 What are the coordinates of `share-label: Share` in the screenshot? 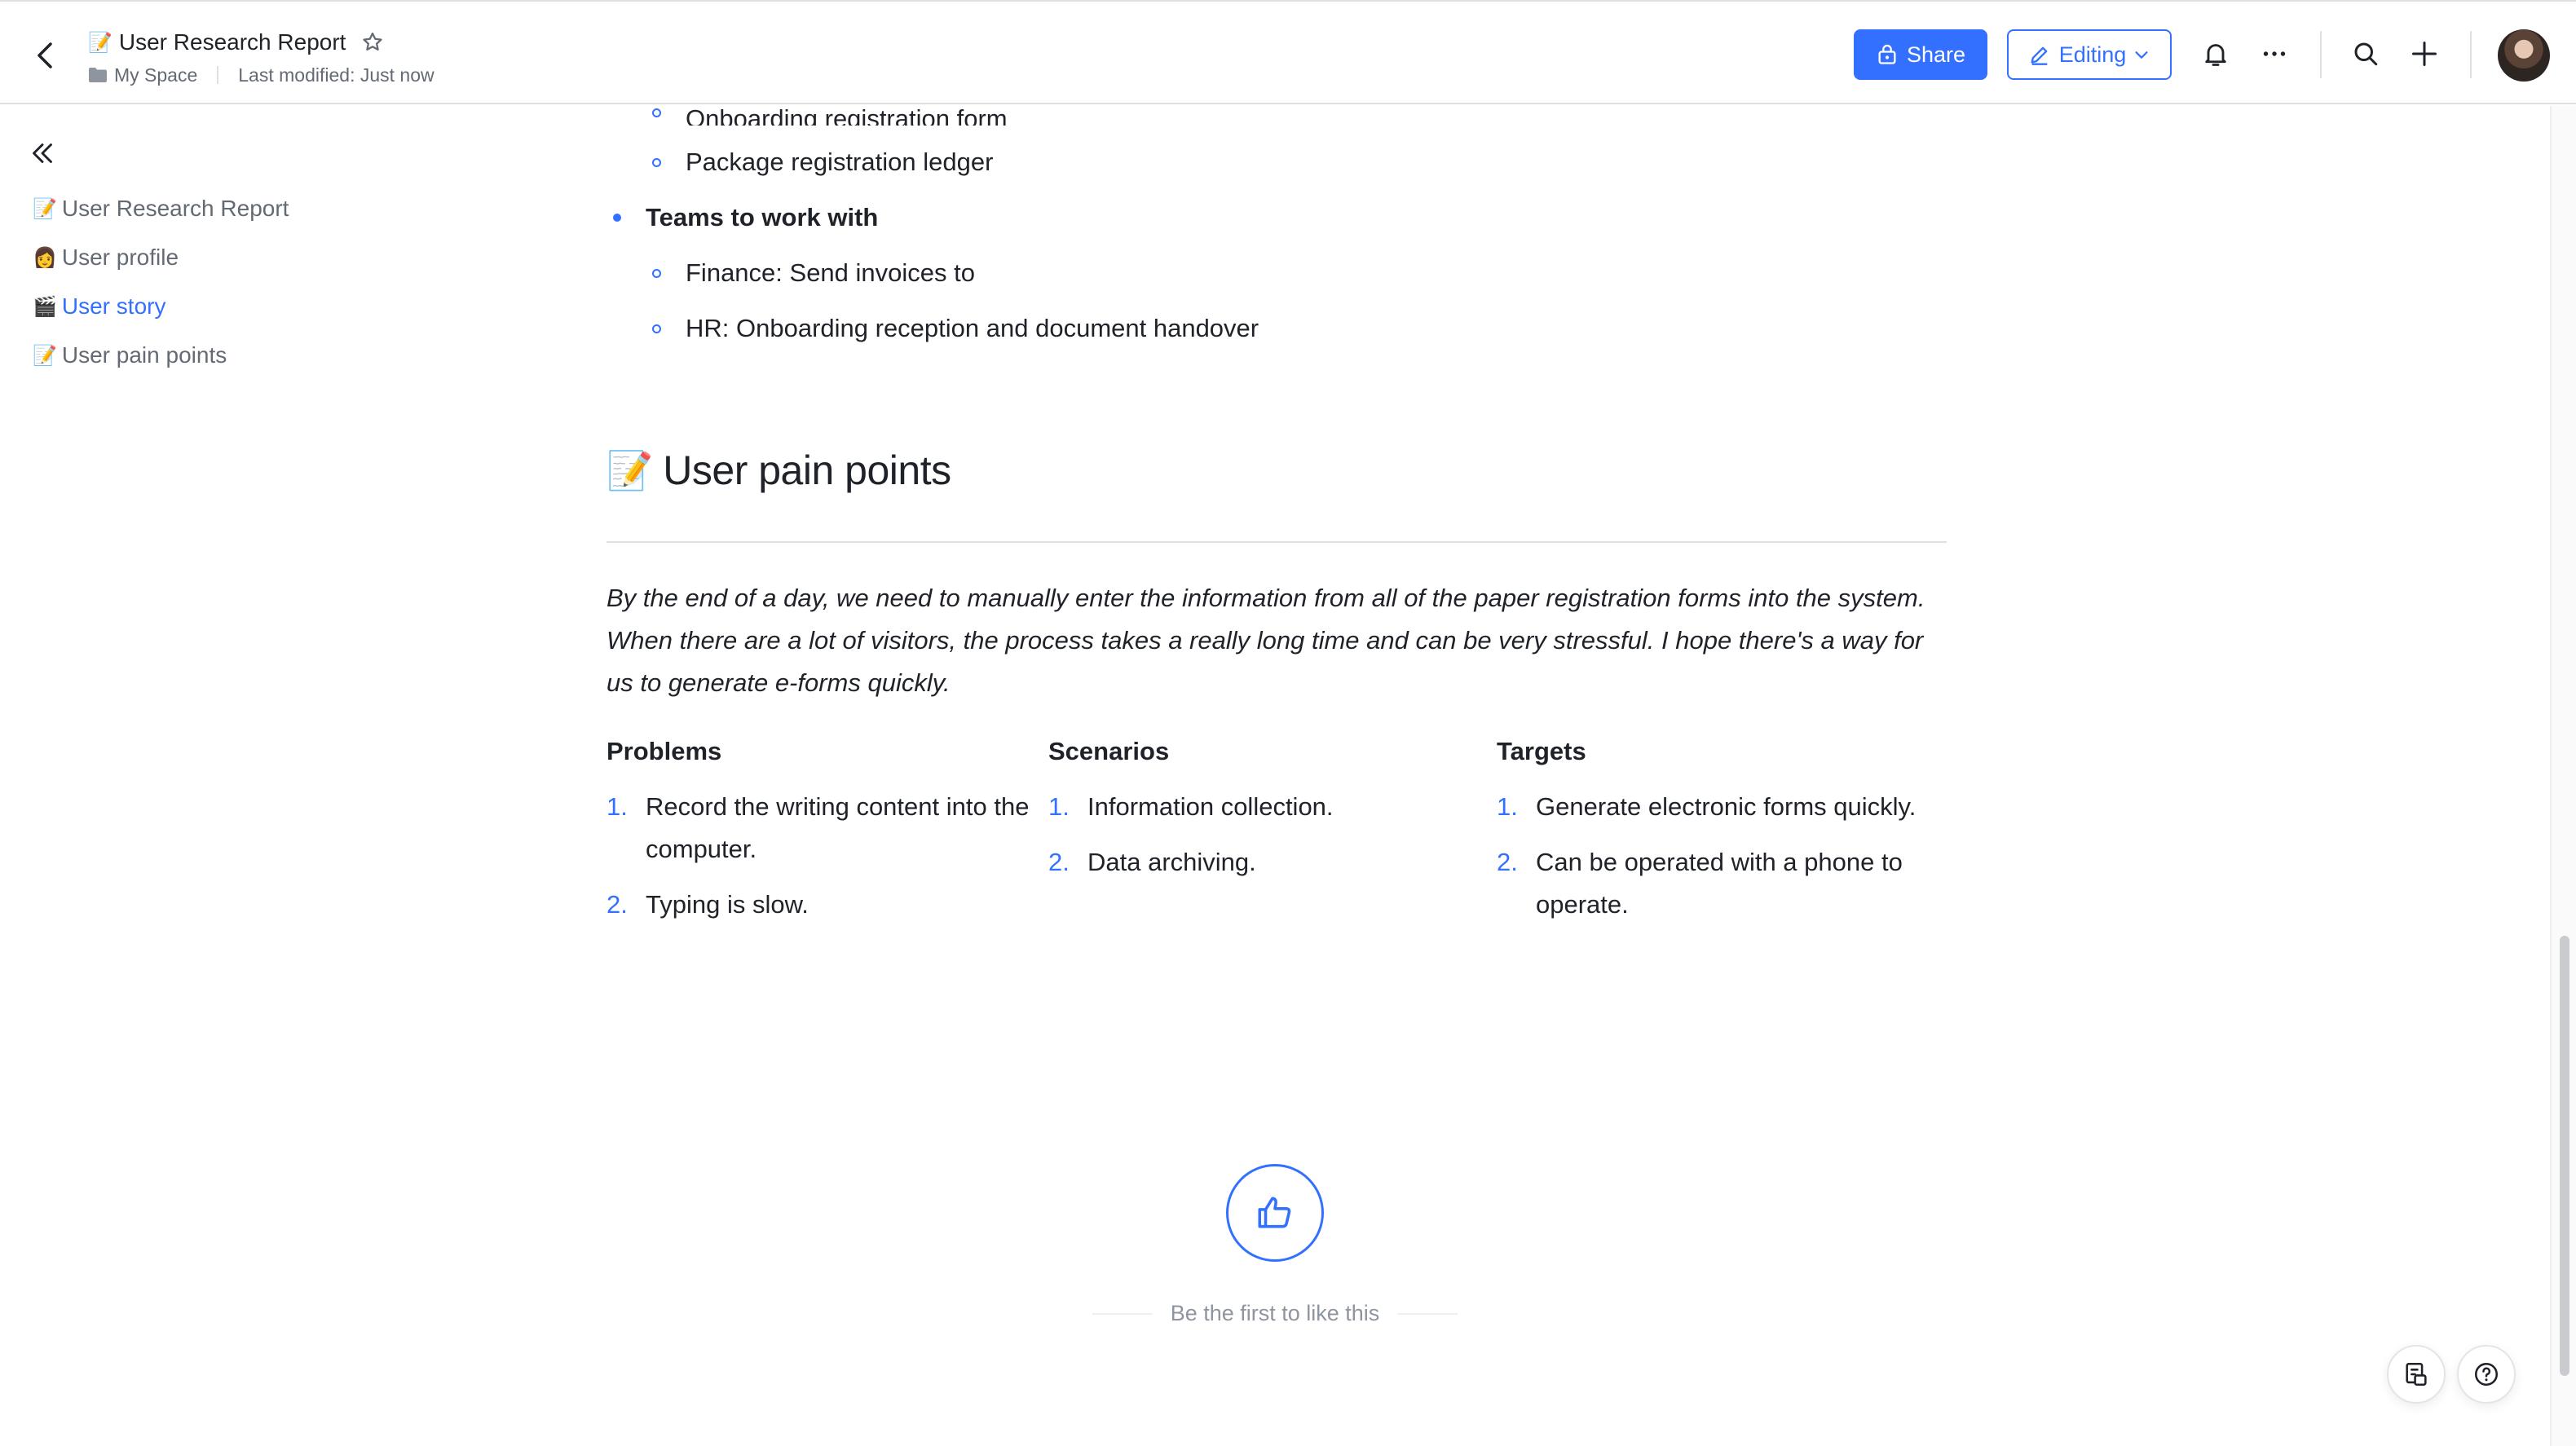 It's located at (1936, 54).